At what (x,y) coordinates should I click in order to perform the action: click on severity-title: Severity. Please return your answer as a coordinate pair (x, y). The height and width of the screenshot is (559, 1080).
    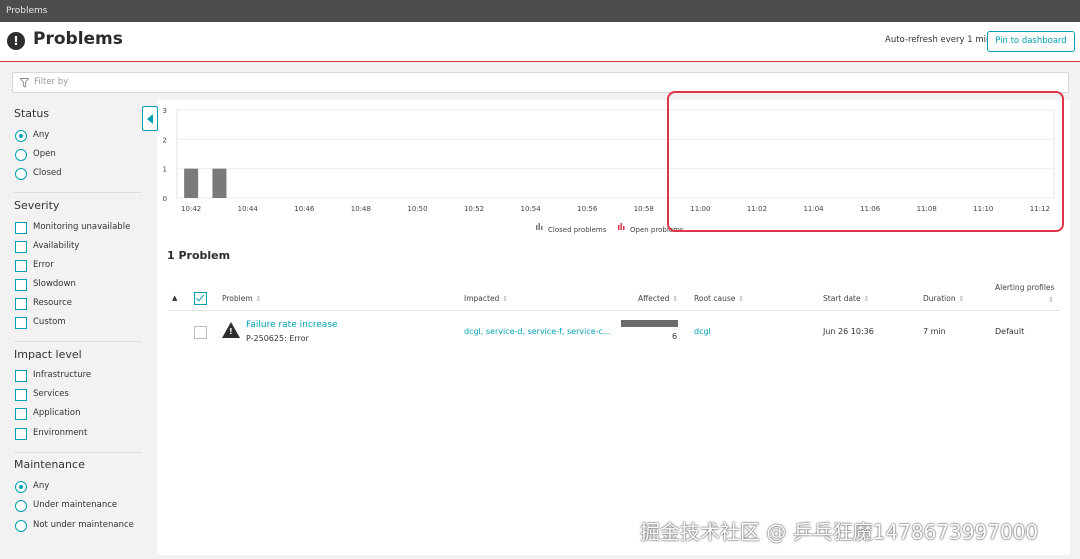
    Looking at the image, I should click on (37, 205).